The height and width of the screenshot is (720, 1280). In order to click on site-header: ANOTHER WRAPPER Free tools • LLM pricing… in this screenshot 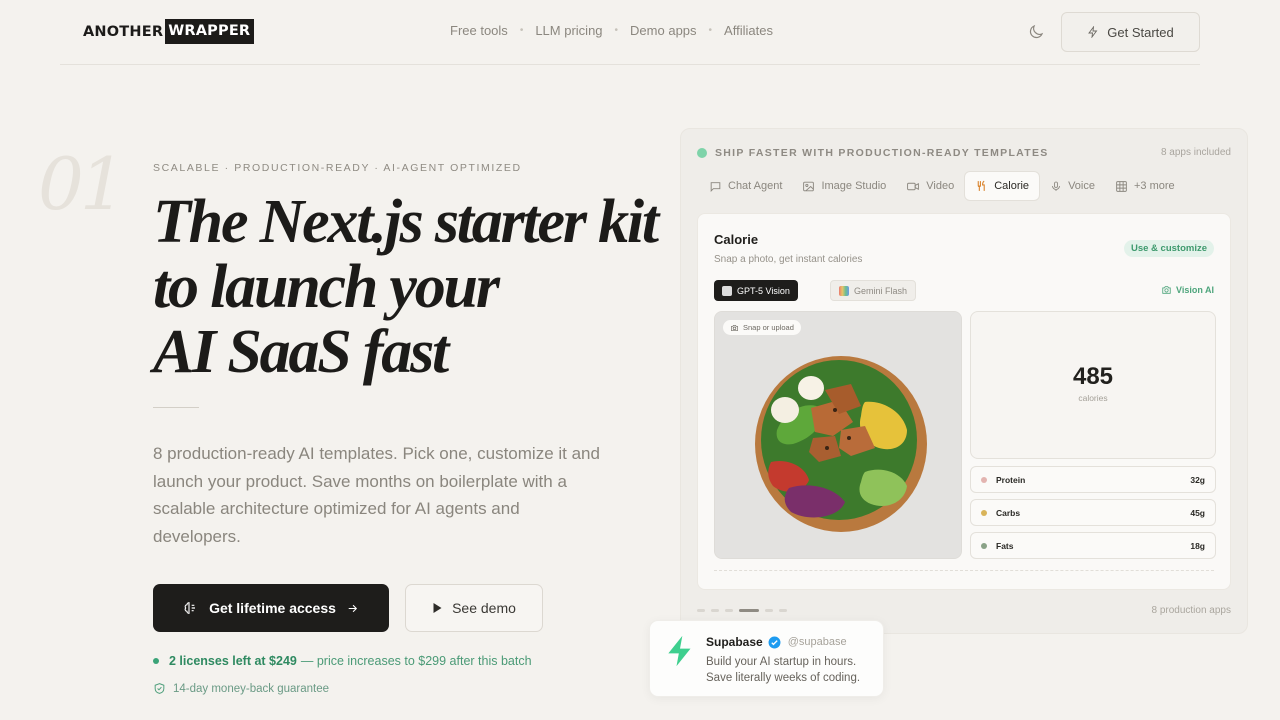, I will do `click(640, 32)`.